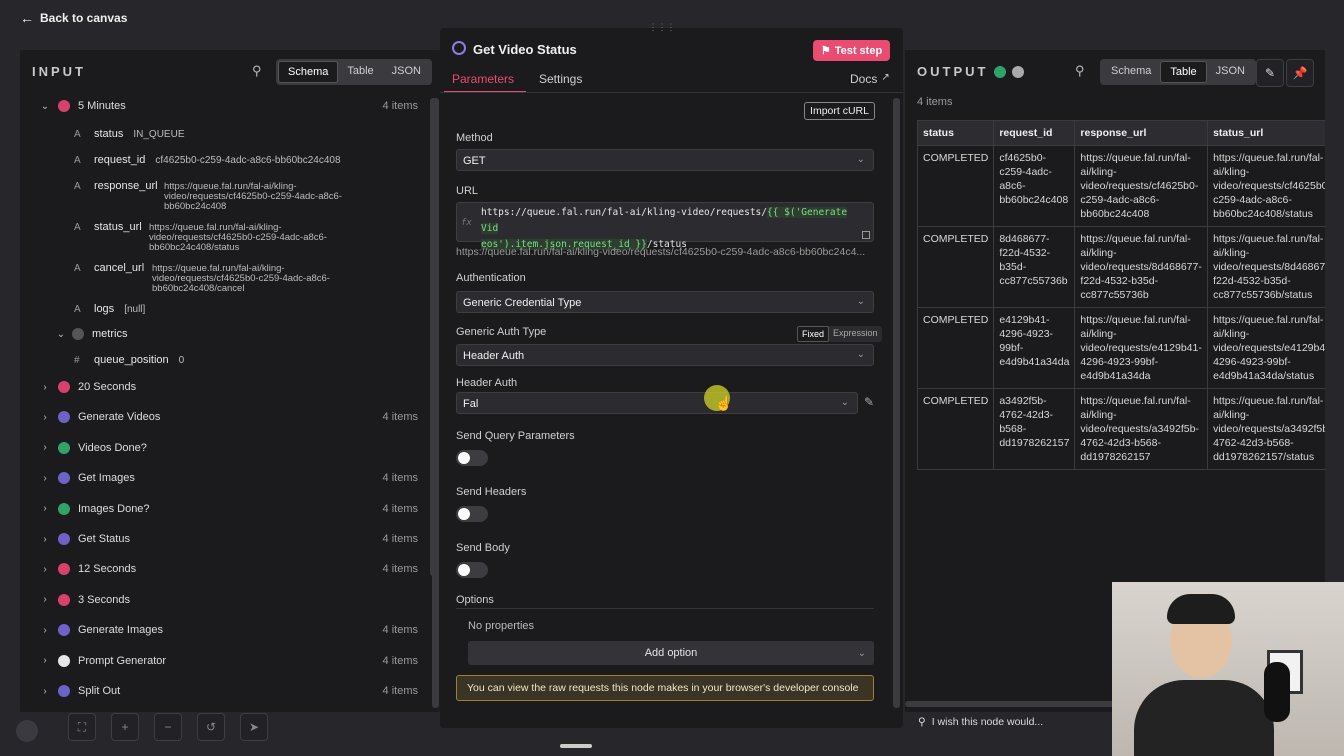 The width and height of the screenshot is (1344, 756). Describe the element at coordinates (228, 387) in the screenshot. I see `input-node-item: › 20 Seconds` at that location.